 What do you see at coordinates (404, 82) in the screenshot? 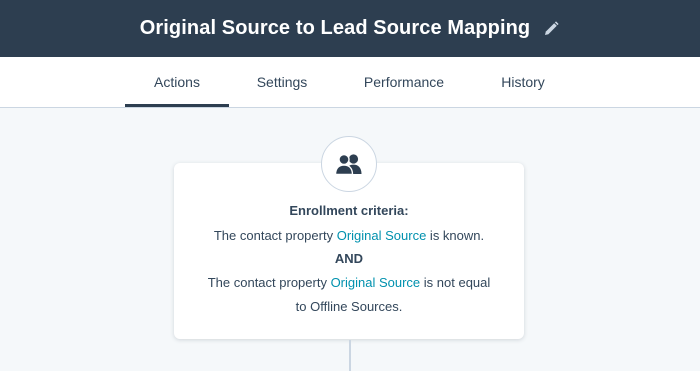
I see `tab-performance: Performance` at bounding box center [404, 82].